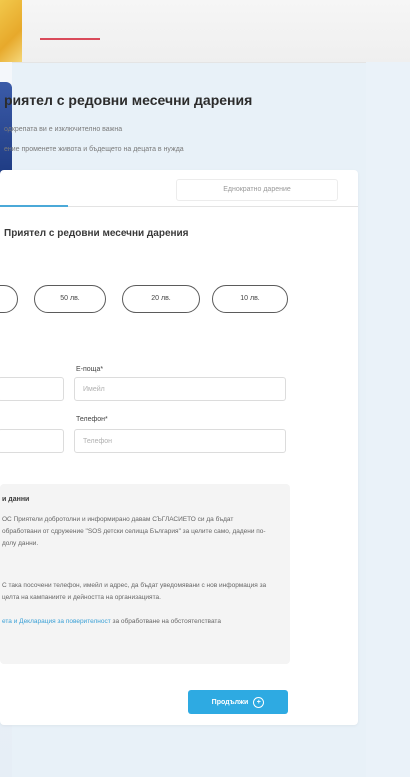 Image resolution: width=410 pixels, height=777 pixels. I want to click on submit-button: Продължи +, so click(238, 702).